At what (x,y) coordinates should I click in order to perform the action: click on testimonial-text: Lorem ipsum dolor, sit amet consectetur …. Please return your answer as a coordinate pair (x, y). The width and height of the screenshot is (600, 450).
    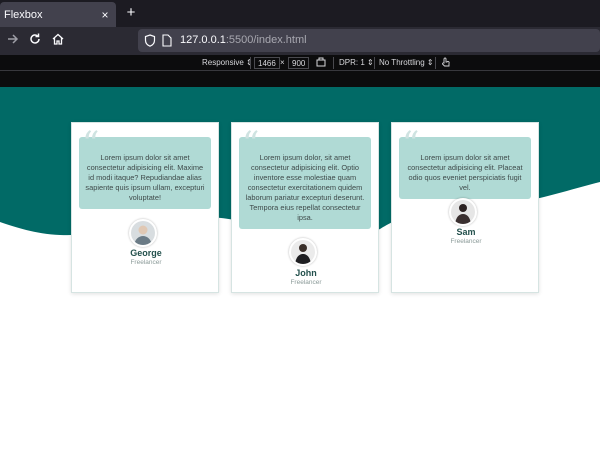
    Looking at the image, I should click on (305, 187).